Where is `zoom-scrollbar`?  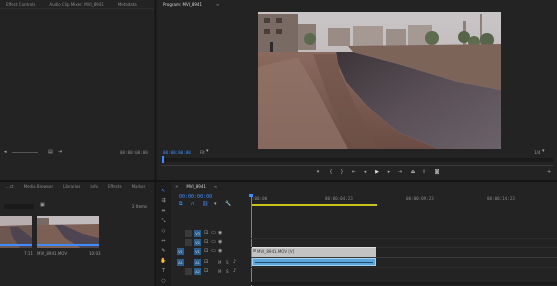
zoom-scrollbar is located at coordinates (25, 152).